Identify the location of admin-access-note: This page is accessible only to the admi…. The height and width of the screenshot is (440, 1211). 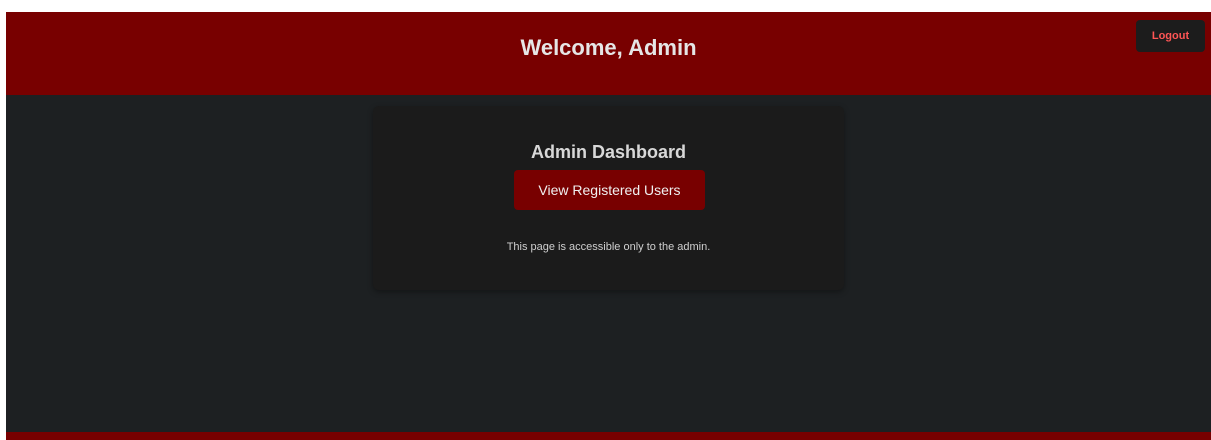
(608, 247).